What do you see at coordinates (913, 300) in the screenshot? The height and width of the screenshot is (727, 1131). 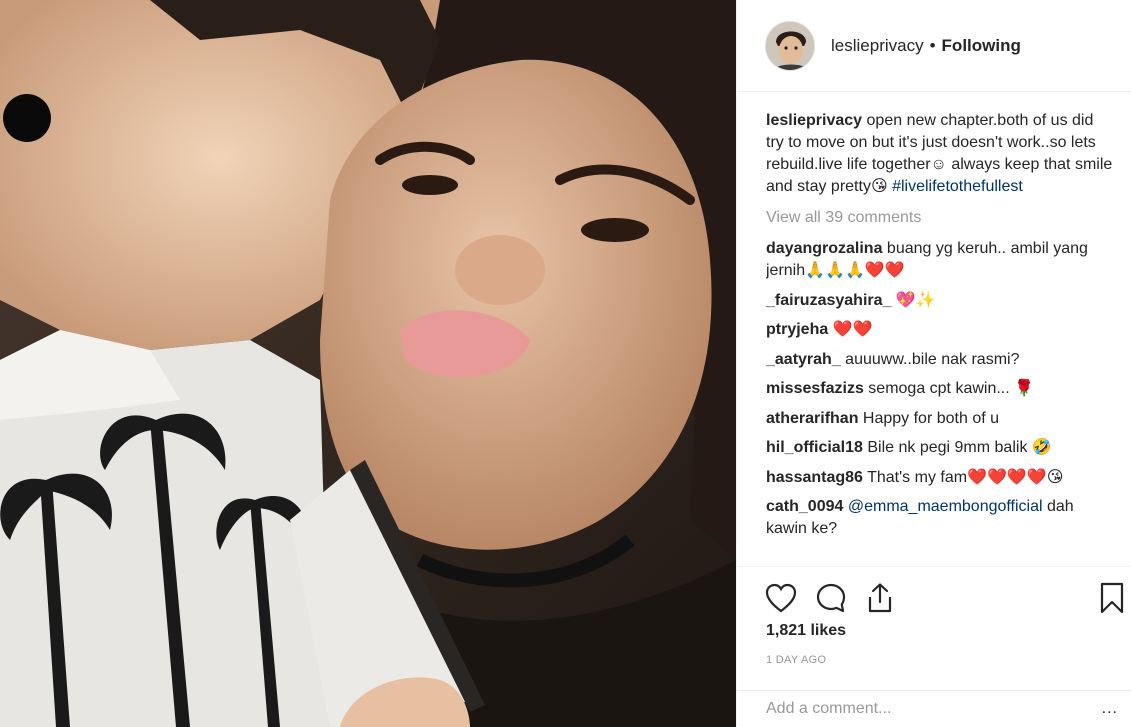 I see `comment-text: 💖✨` at bounding box center [913, 300].